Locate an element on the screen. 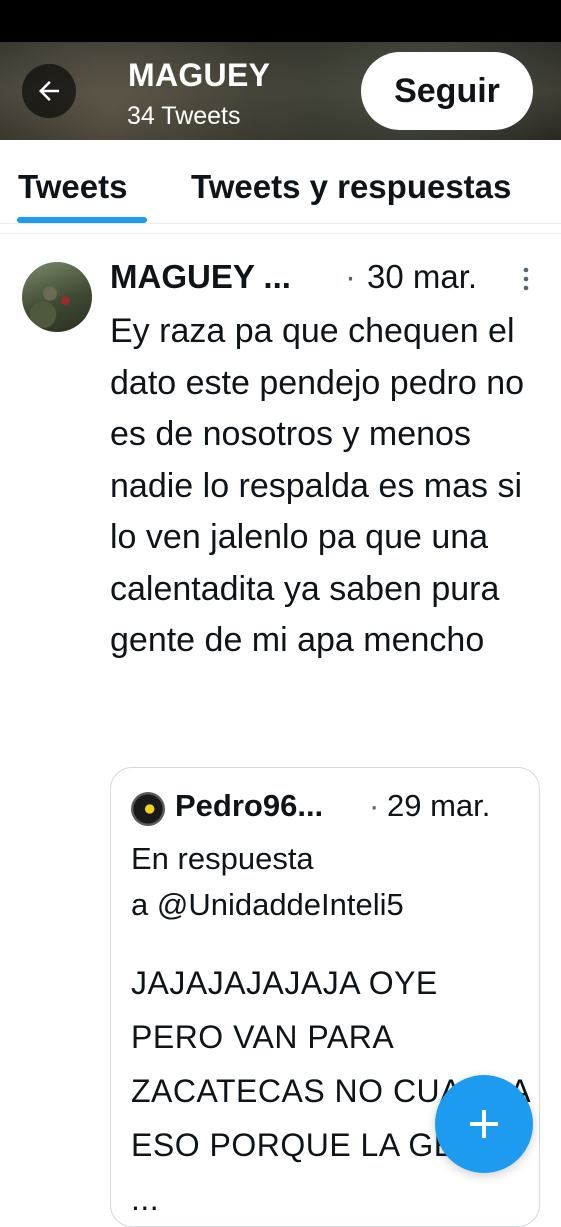  arrow-left-icon is located at coordinates (49, 91).